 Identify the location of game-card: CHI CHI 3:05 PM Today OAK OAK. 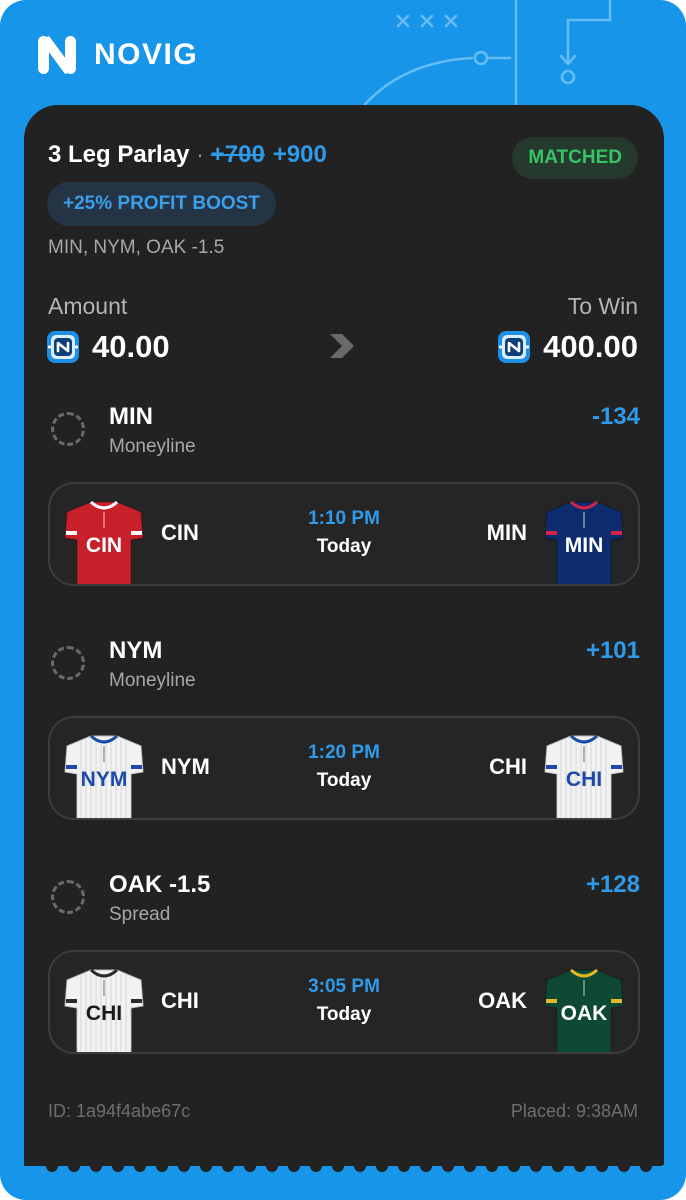
(344, 1002).